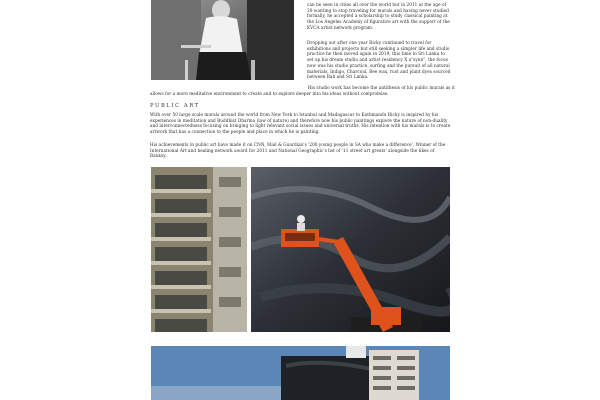 The image size is (600, 400). Describe the element at coordinates (199, 249) in the screenshot. I see `building-facade-photo` at that location.